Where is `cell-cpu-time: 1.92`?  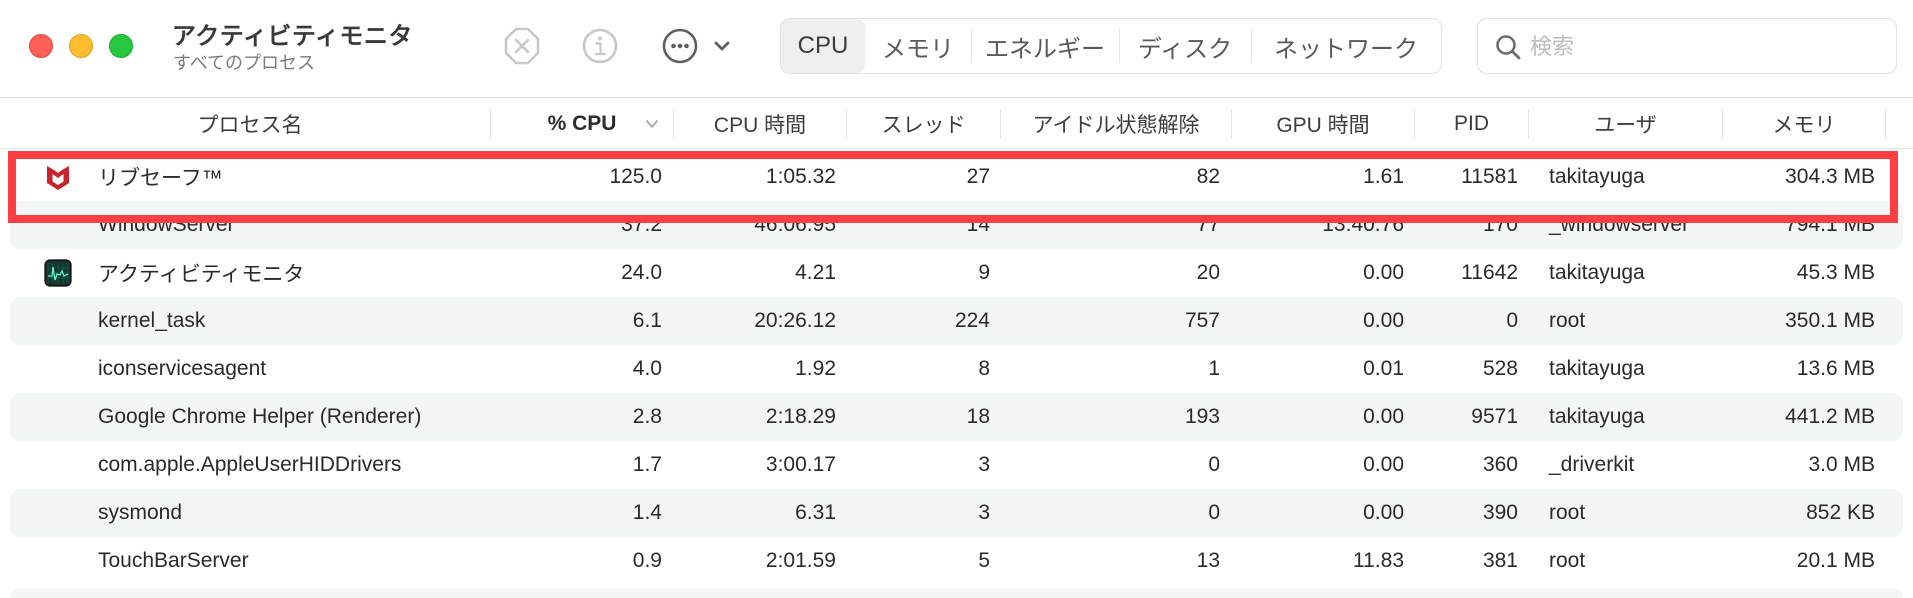
cell-cpu-time: 1.92 is located at coordinates (815, 368).